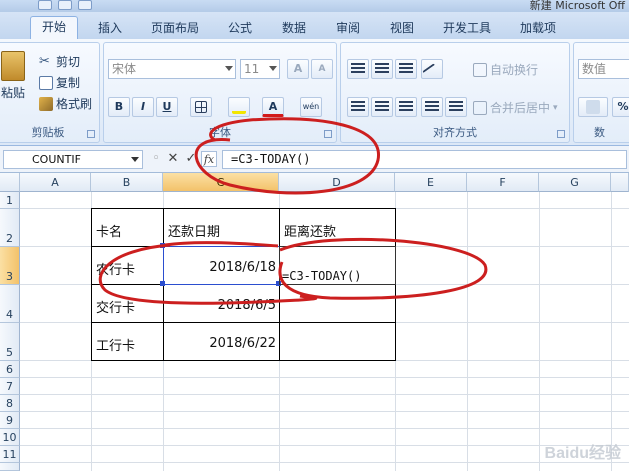 The image size is (629, 471). I want to click on enter-icon: ✓, so click(191, 159).